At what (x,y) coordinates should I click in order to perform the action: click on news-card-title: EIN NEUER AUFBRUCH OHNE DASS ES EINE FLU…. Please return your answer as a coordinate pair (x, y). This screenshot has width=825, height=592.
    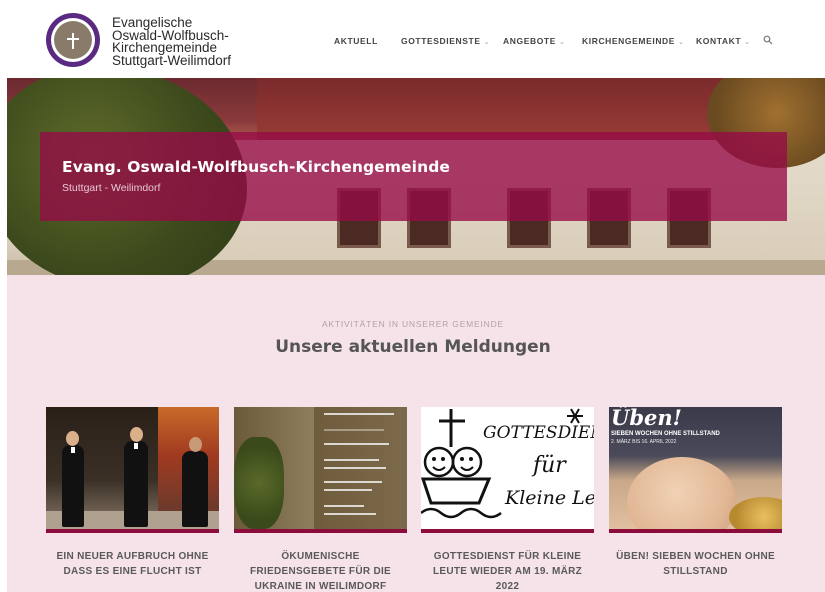
    Looking at the image, I should click on (132, 564).